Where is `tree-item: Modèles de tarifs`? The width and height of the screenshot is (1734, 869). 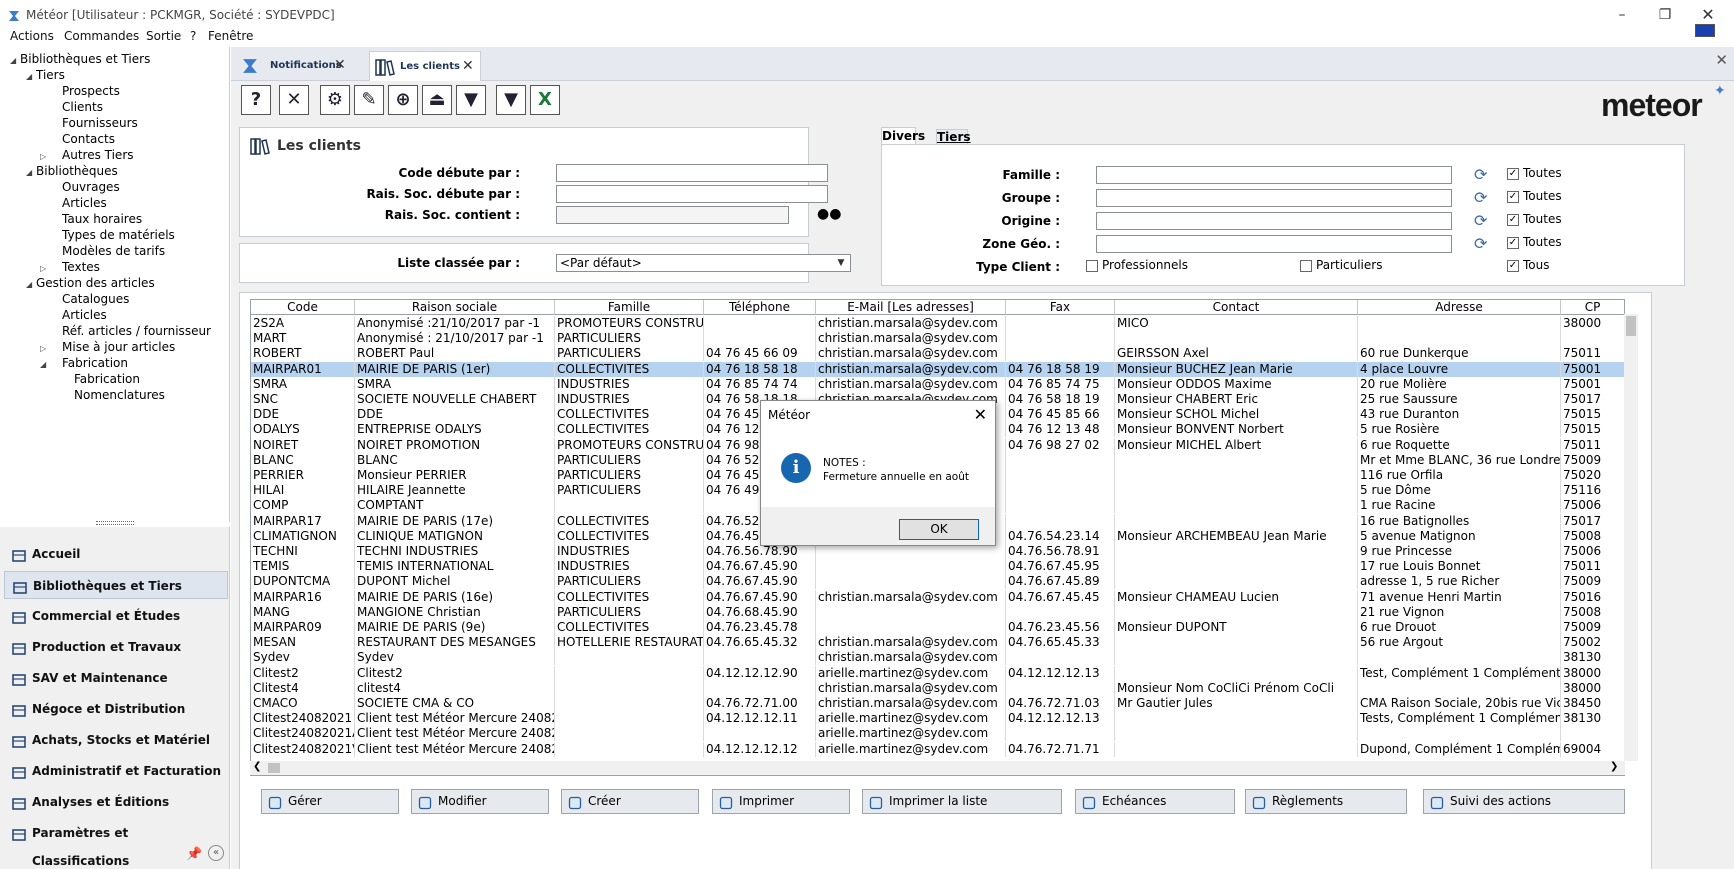 tree-item: Modèles de tarifs is located at coordinates (102, 251).